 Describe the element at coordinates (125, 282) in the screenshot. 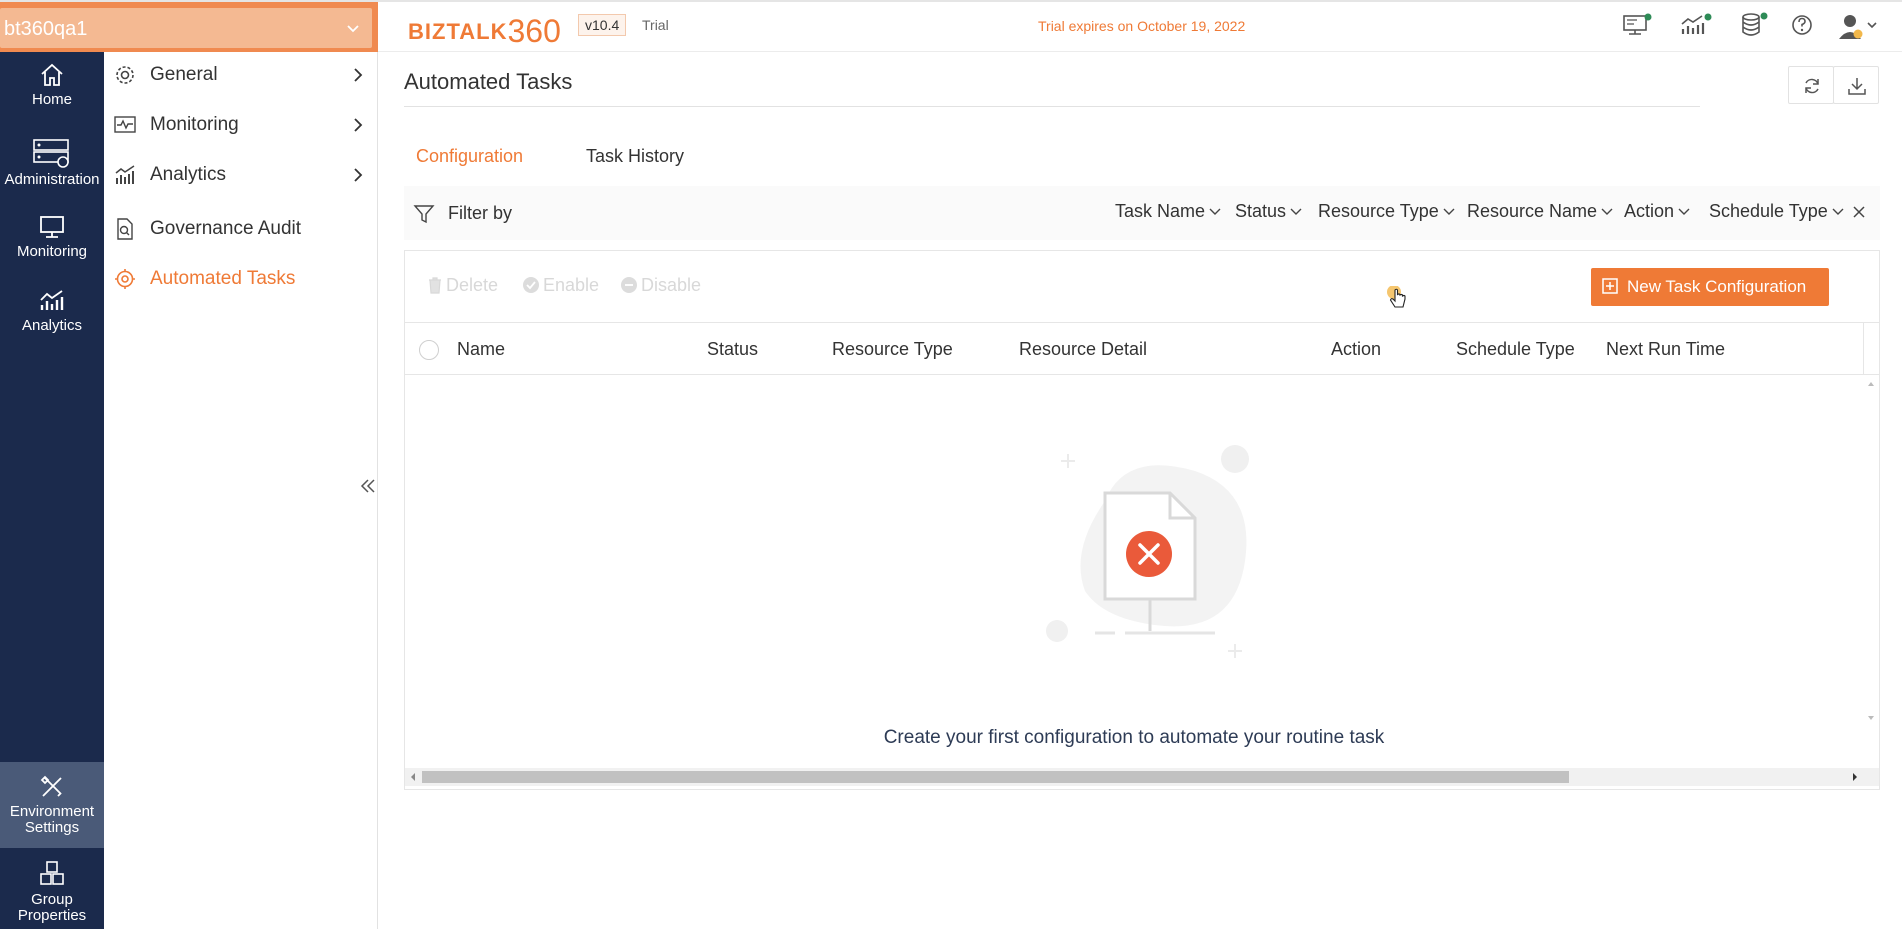

I see `automation-icon` at that location.